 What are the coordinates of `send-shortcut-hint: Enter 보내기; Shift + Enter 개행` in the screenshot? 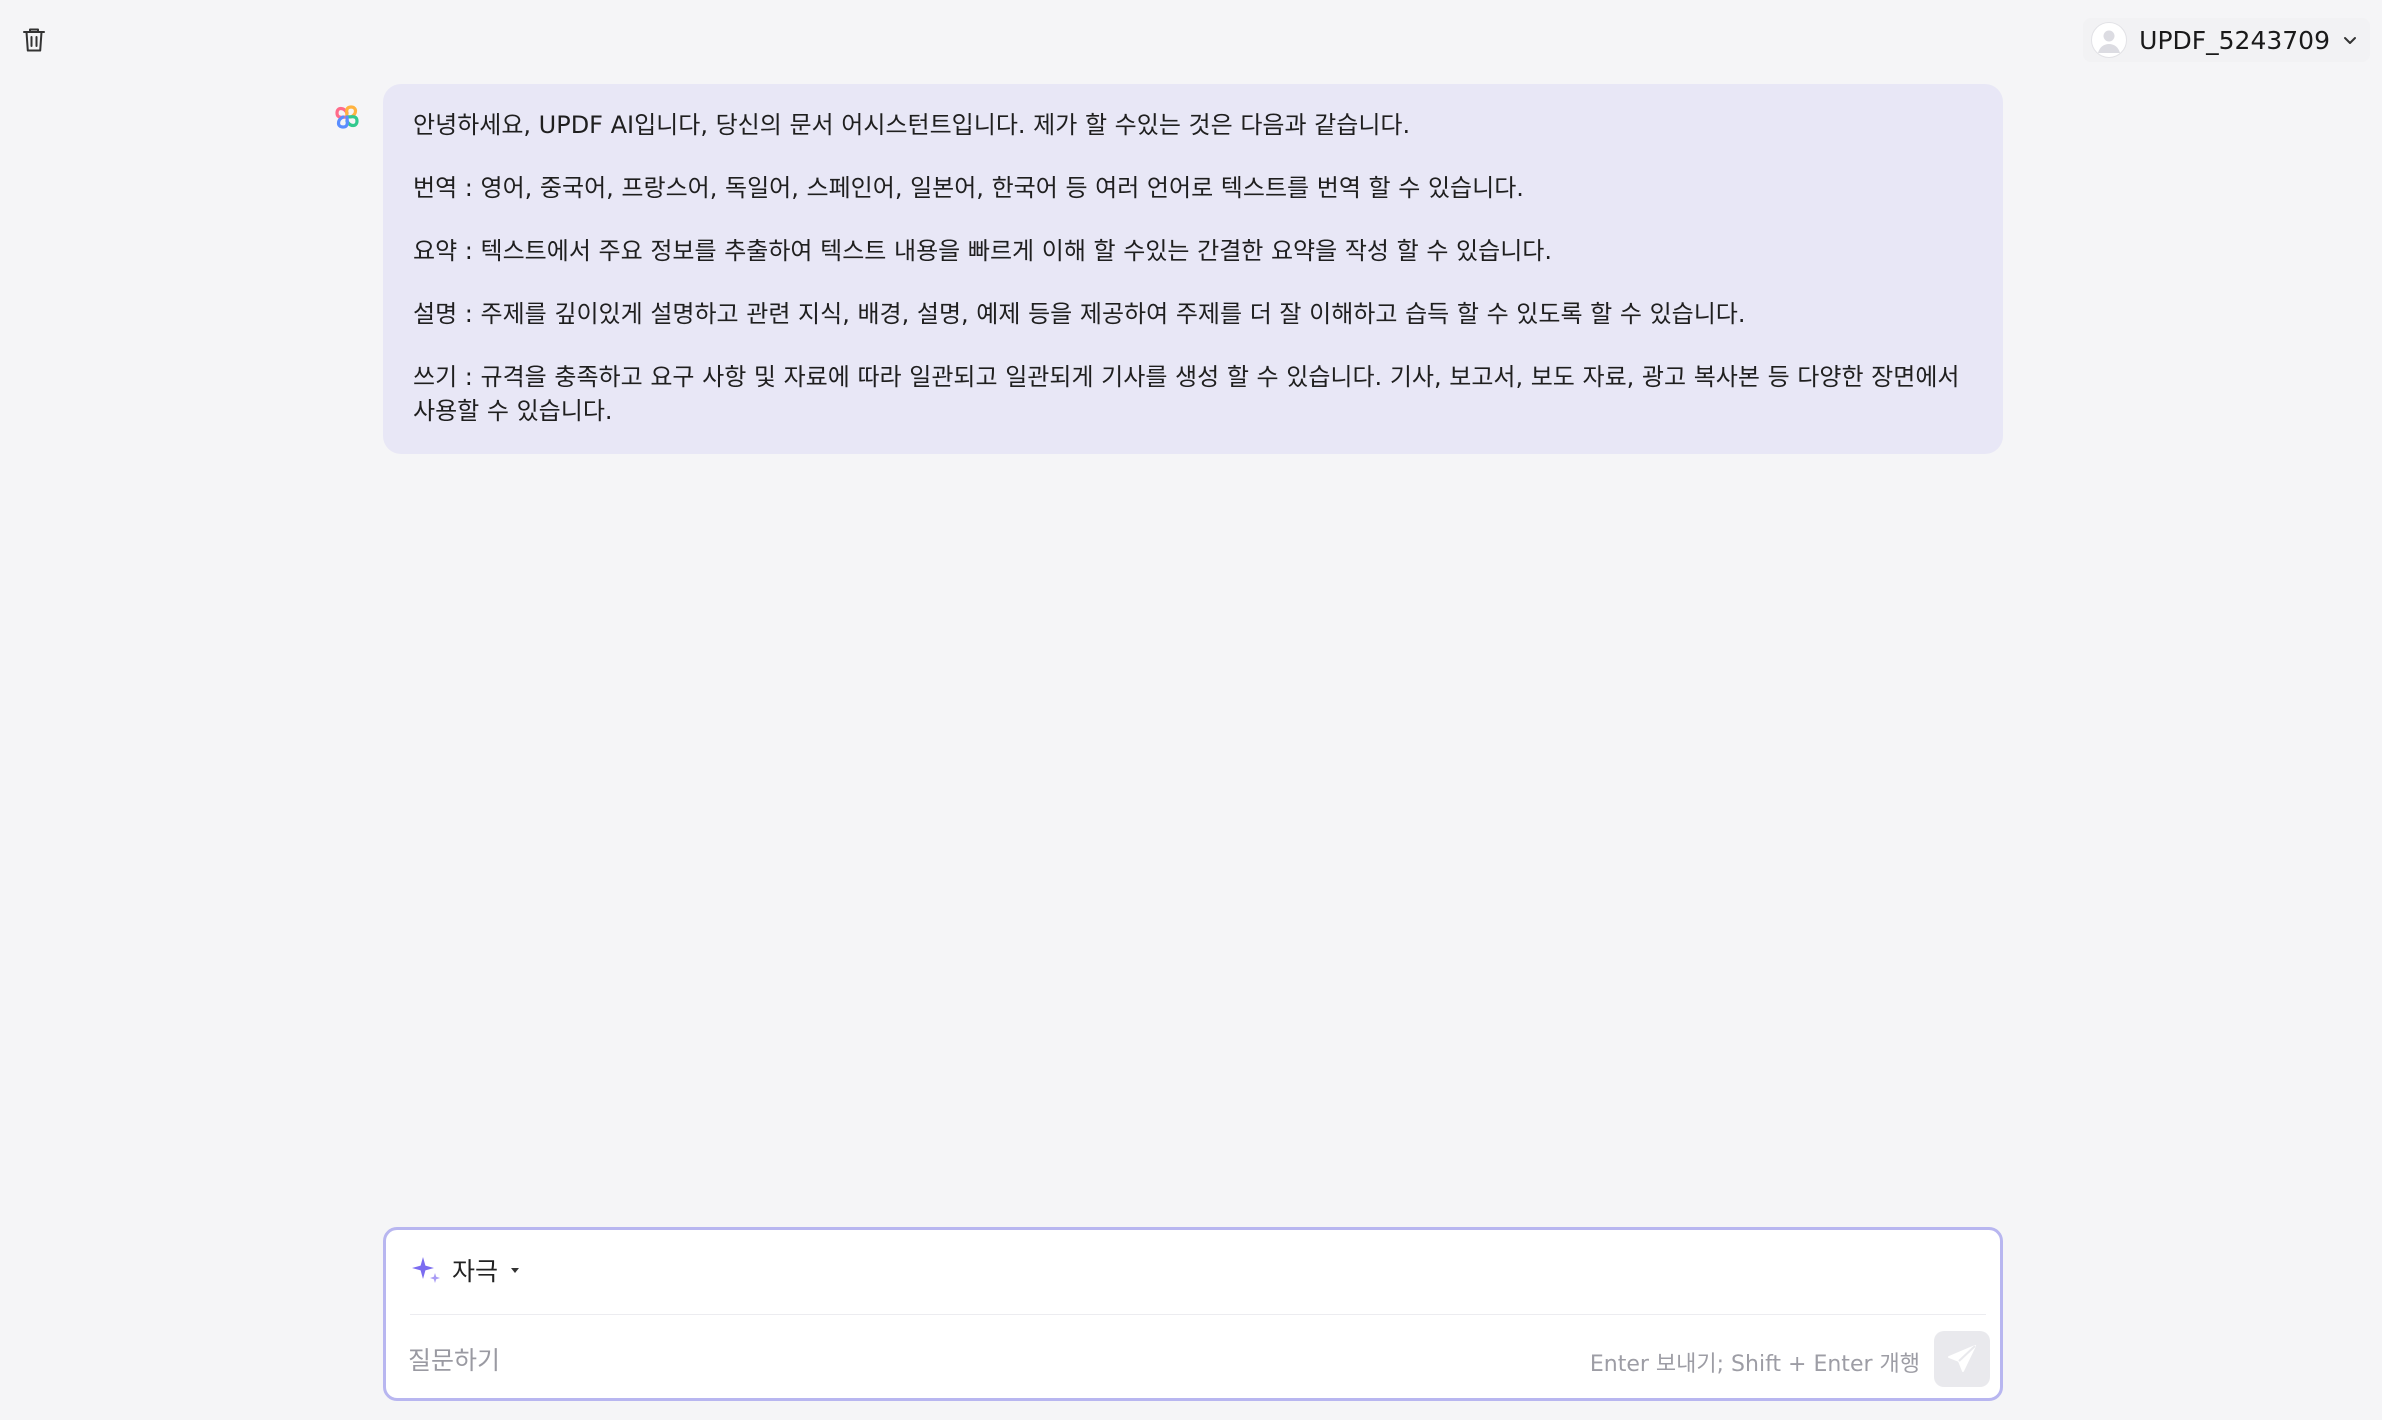 It's located at (1754, 1364).